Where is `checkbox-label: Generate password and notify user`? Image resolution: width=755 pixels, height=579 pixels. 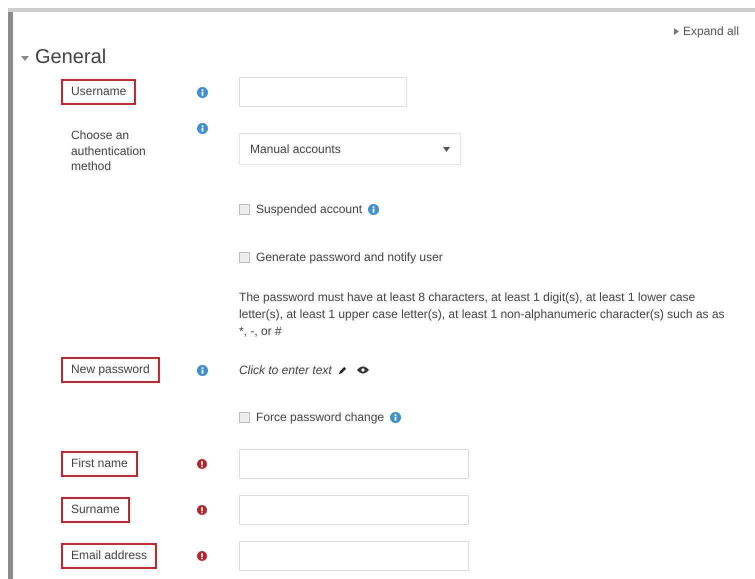 checkbox-label: Generate password and notify user is located at coordinates (349, 257).